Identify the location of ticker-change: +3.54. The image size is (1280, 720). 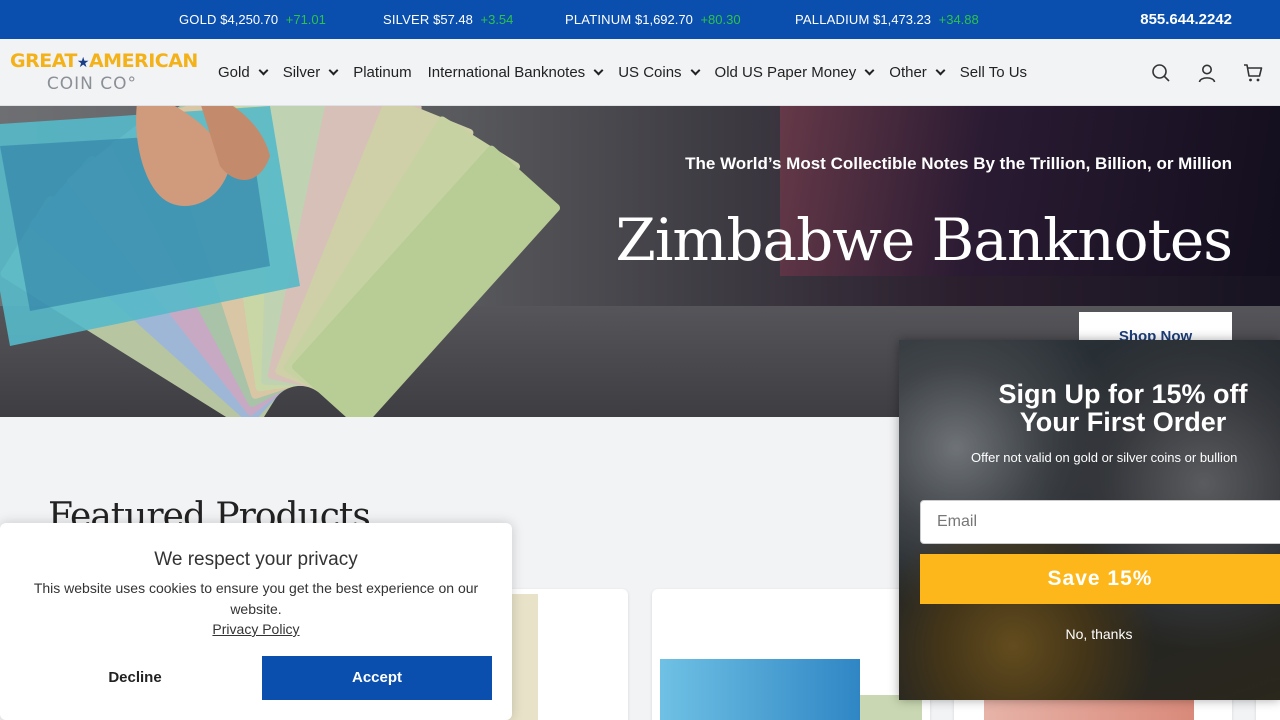
(497, 19).